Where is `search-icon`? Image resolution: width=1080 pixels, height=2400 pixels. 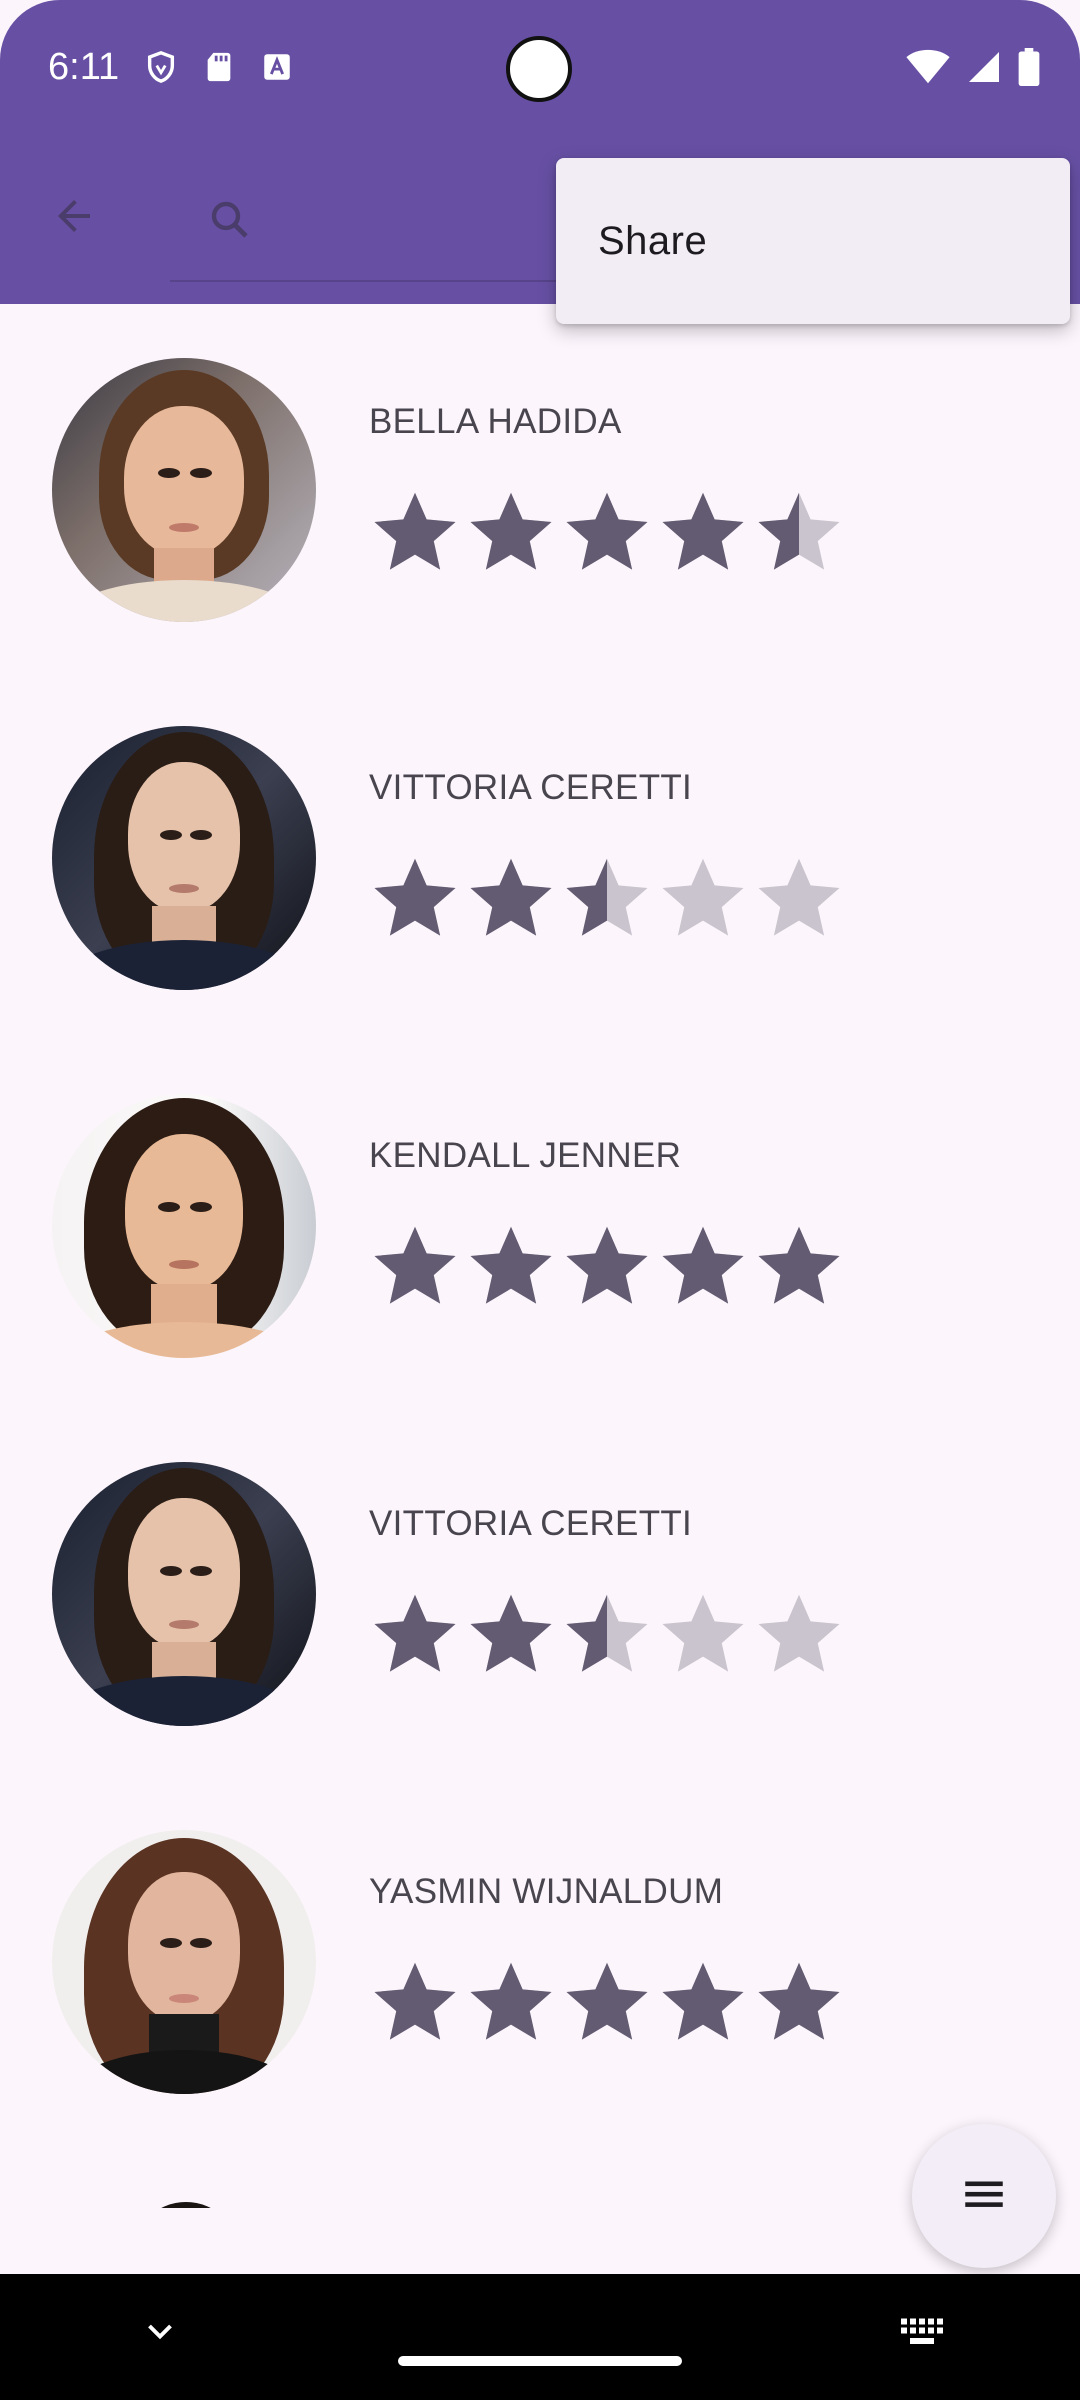
search-icon is located at coordinates (230, 222).